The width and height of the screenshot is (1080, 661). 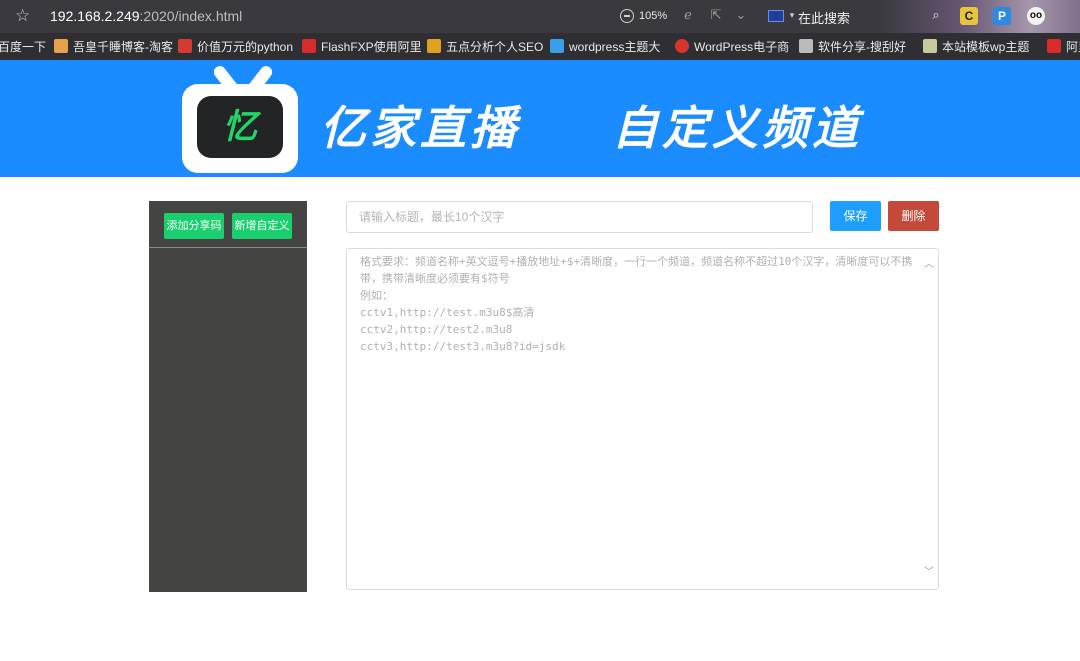 What do you see at coordinates (228, 224) in the screenshot?
I see `sidebar-actions: 添加分享码 新增自定义` at bounding box center [228, 224].